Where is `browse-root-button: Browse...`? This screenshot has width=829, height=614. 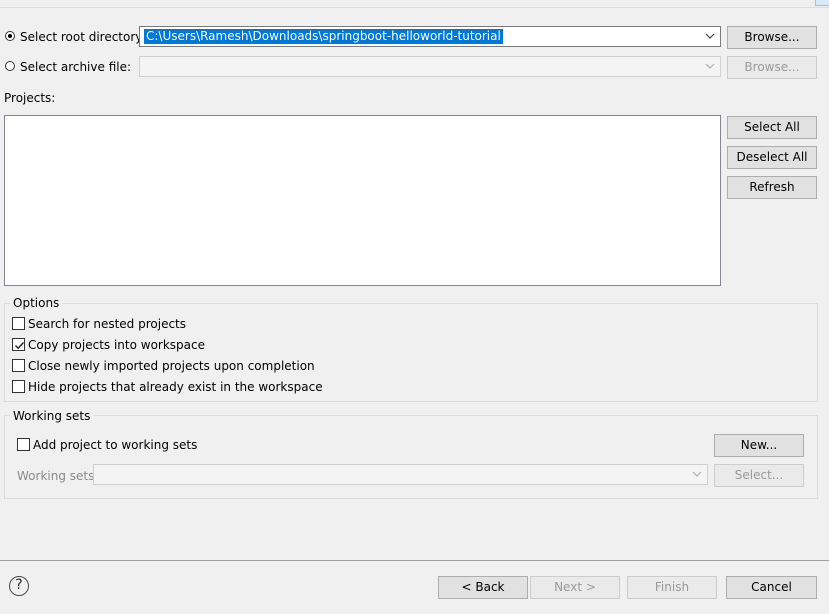
browse-root-button: Browse... is located at coordinates (772, 37).